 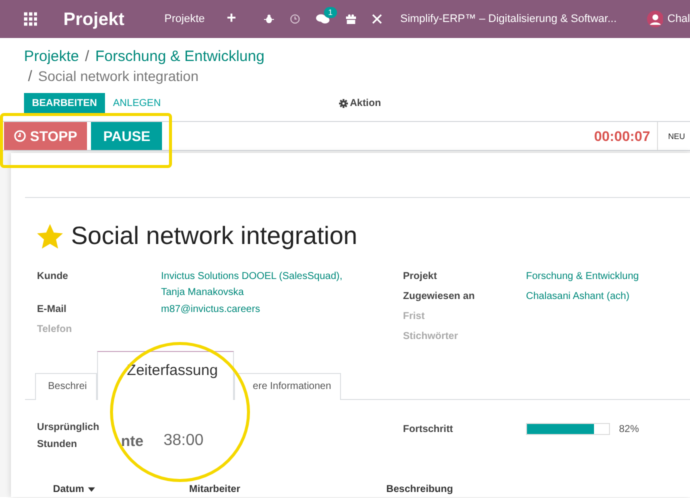 I want to click on star-icon, so click(x=50, y=237).